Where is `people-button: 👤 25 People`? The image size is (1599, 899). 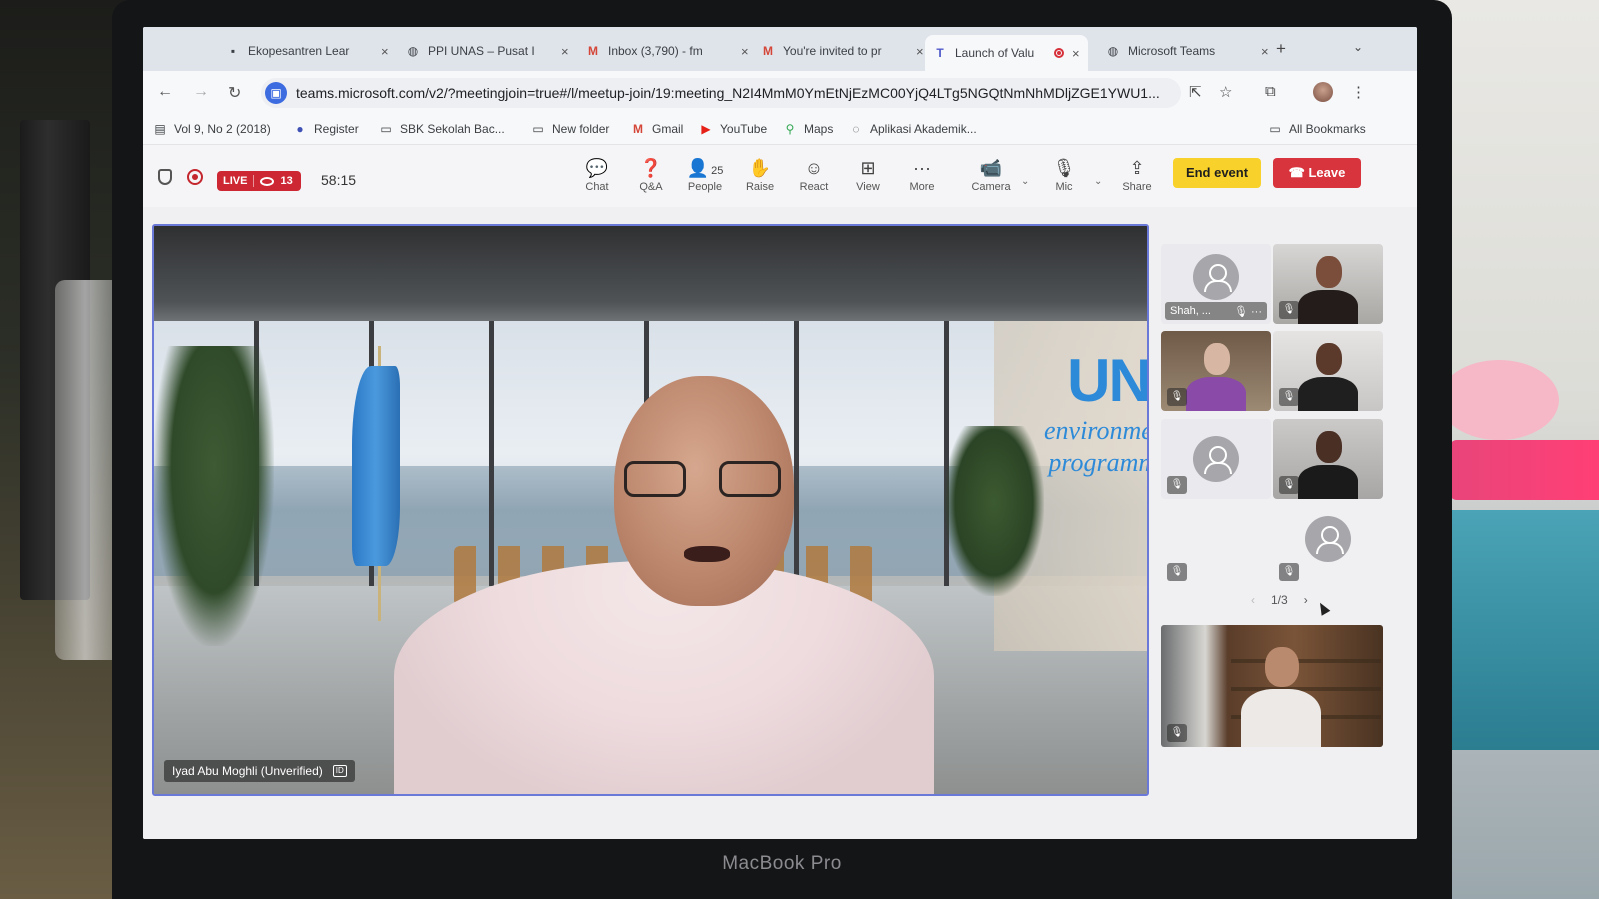
people-button: 👤 25 People is located at coordinates (705, 175).